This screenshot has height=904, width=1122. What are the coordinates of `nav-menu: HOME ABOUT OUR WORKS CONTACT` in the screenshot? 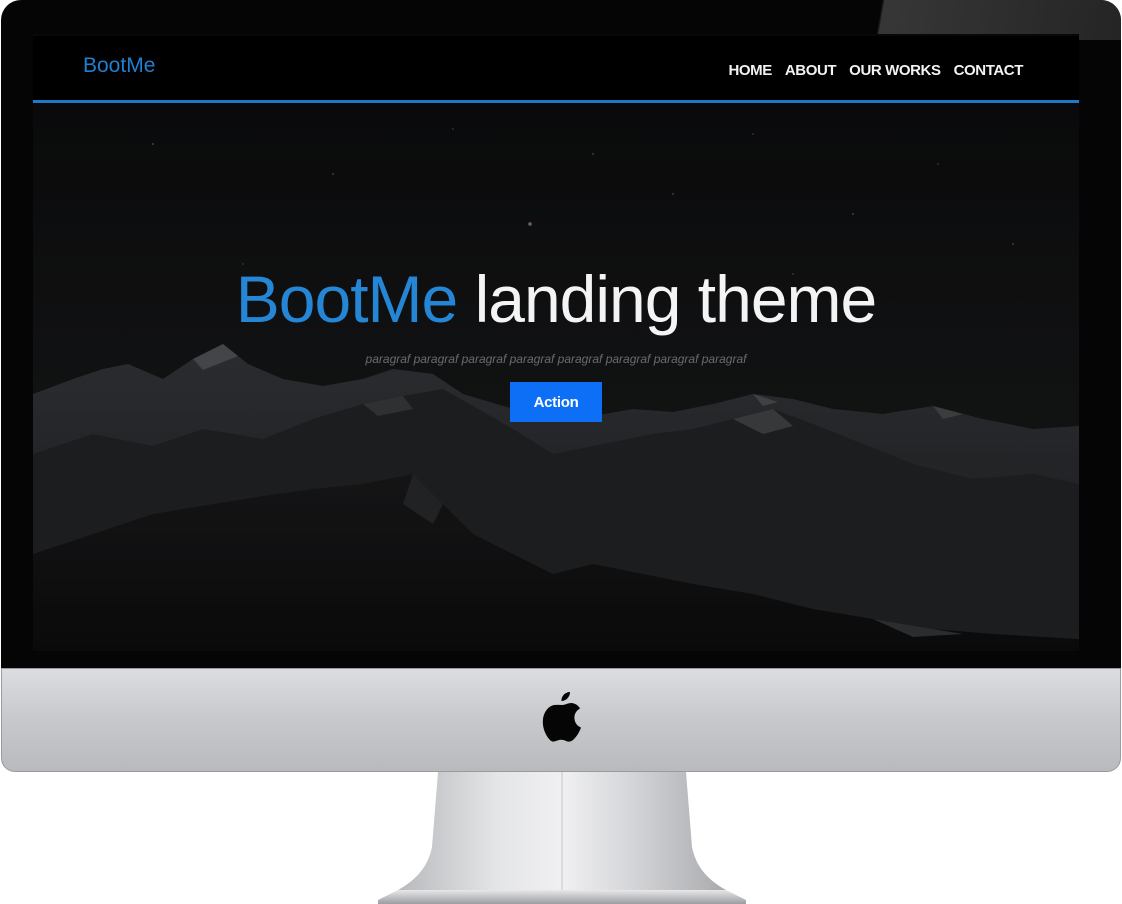 It's located at (875, 70).